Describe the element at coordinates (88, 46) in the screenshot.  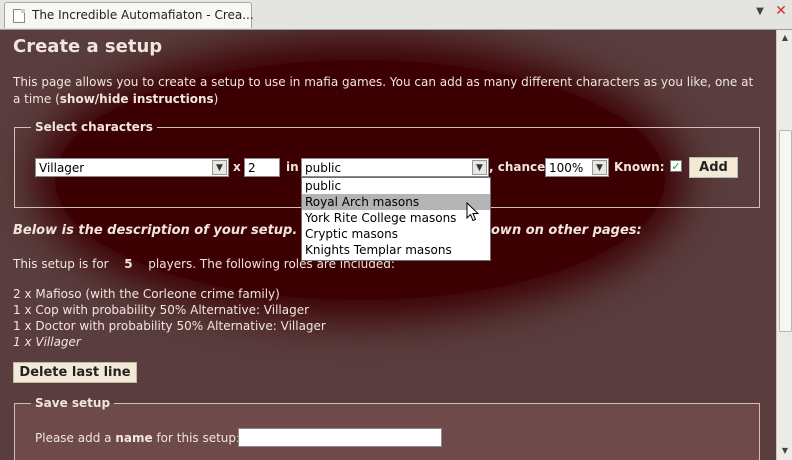
I see `page-title: Create a setup` at that location.